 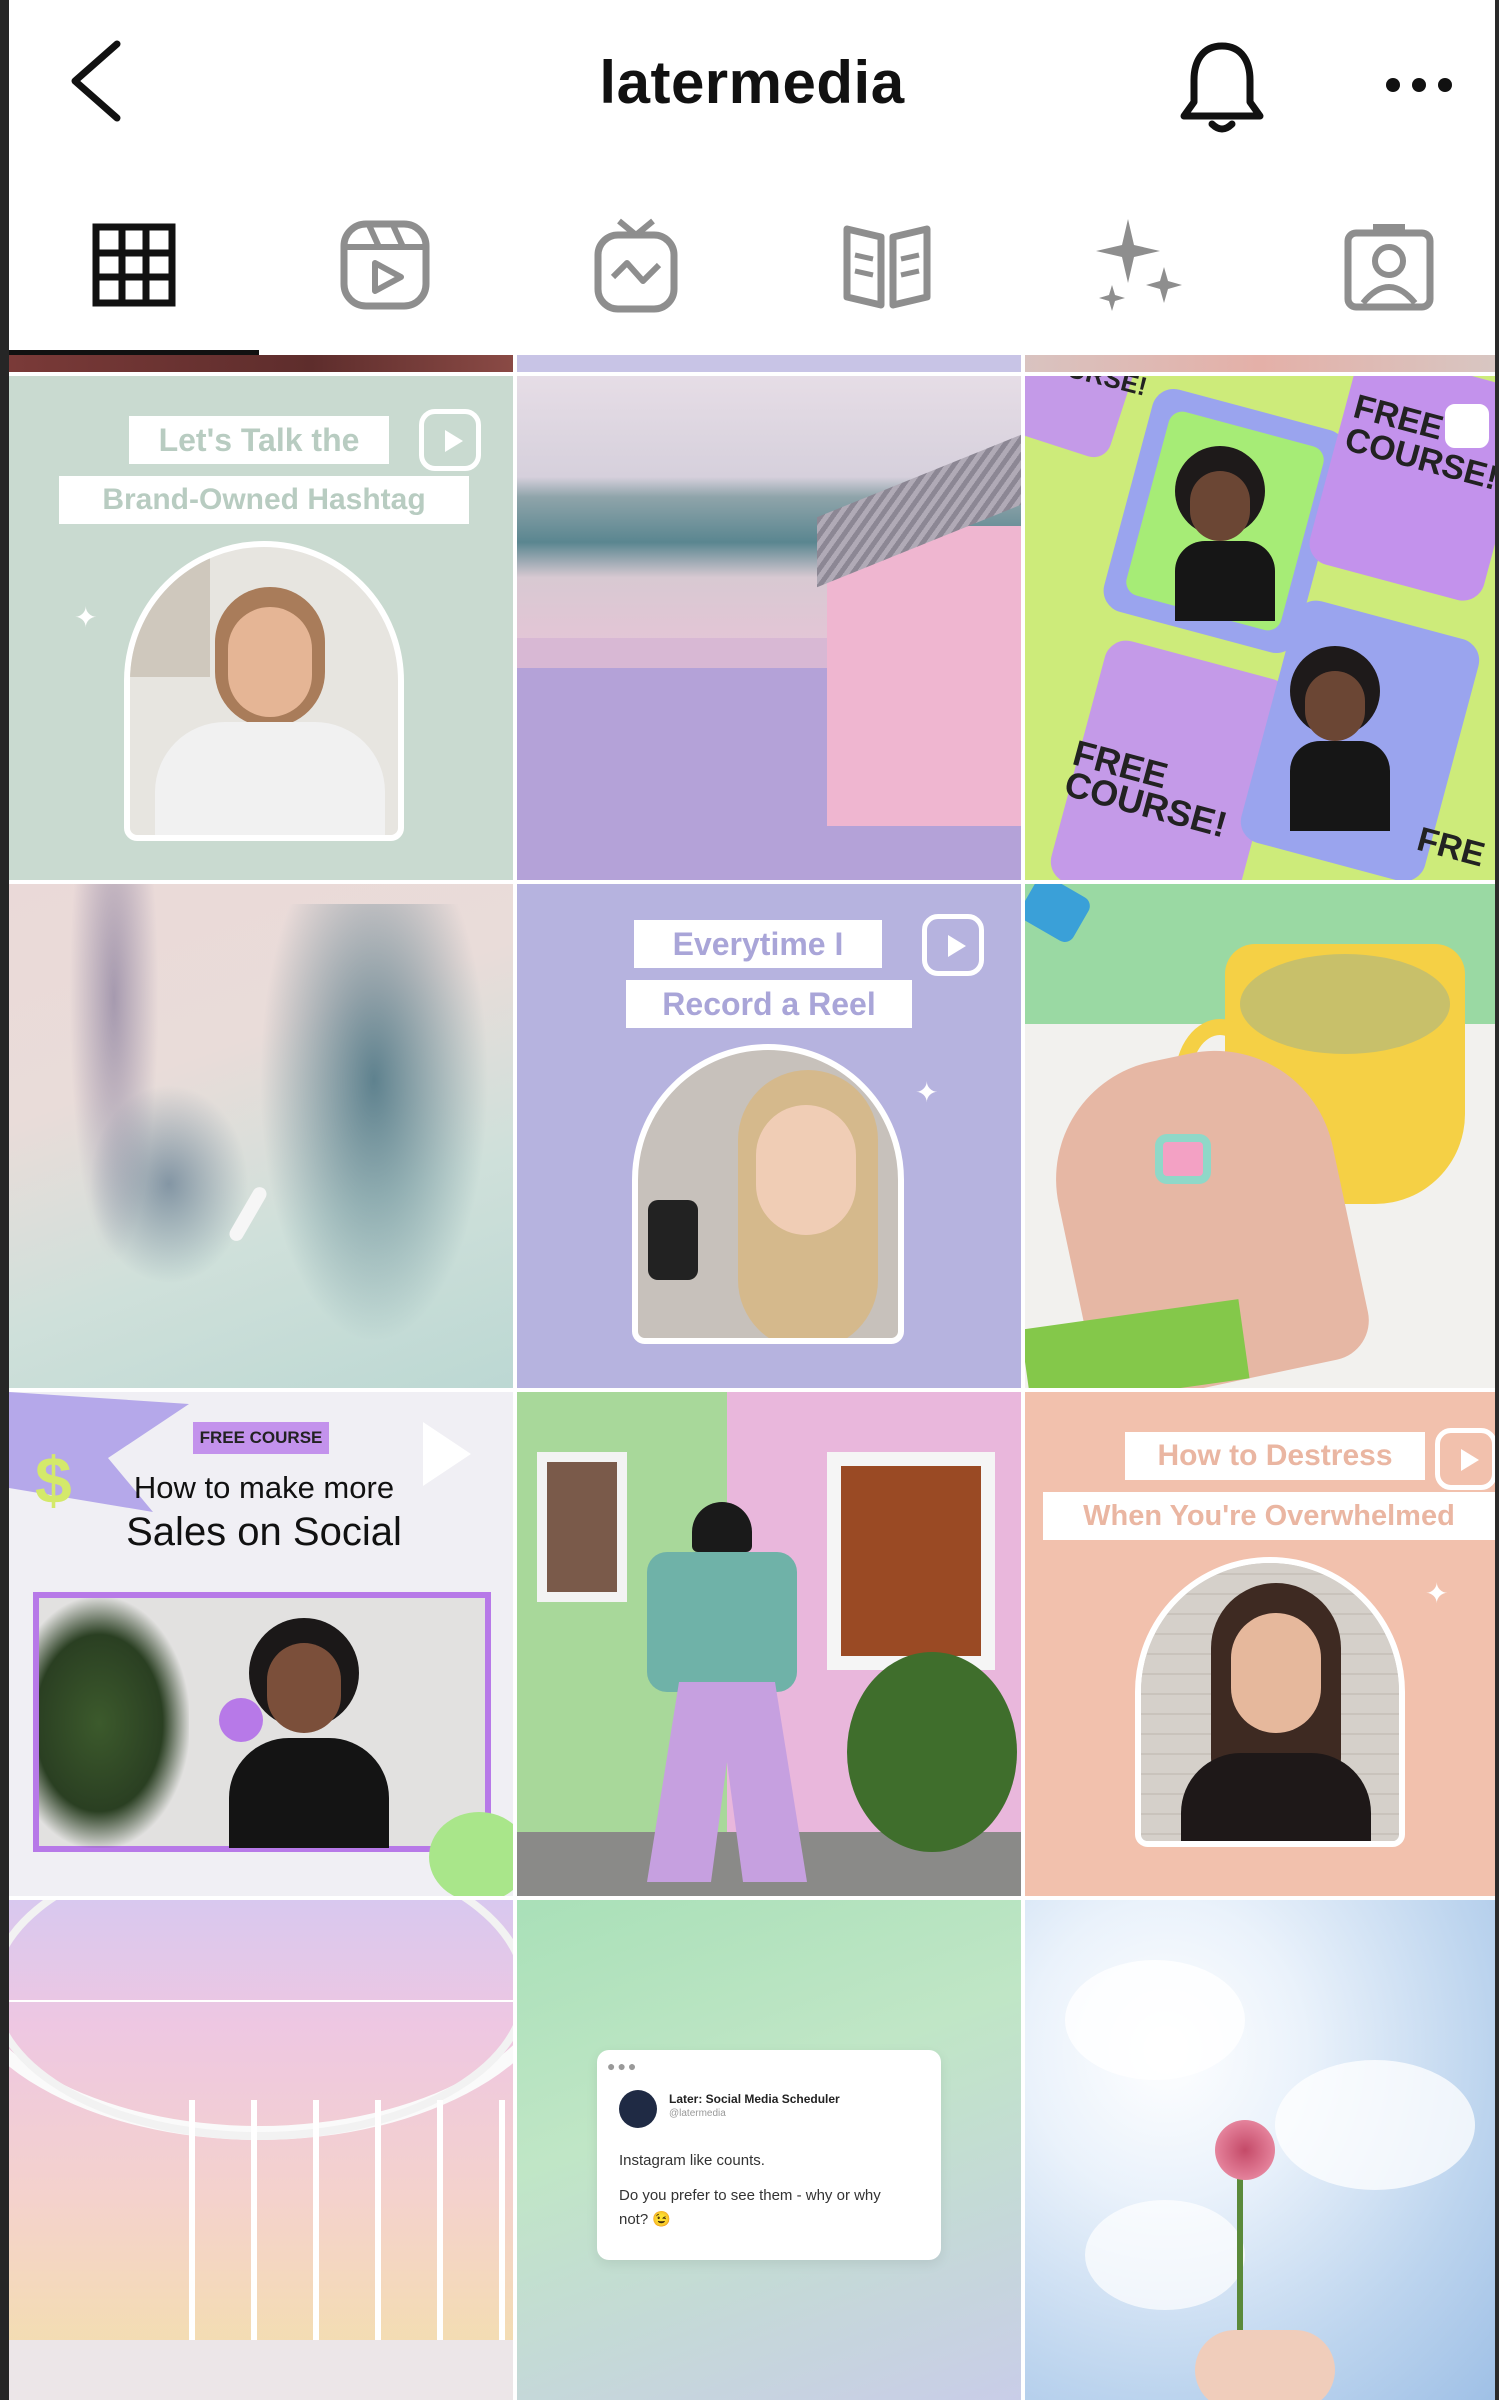 I want to click on tweet-text-line1: Instagram like counts., so click(x=692, y=2160).